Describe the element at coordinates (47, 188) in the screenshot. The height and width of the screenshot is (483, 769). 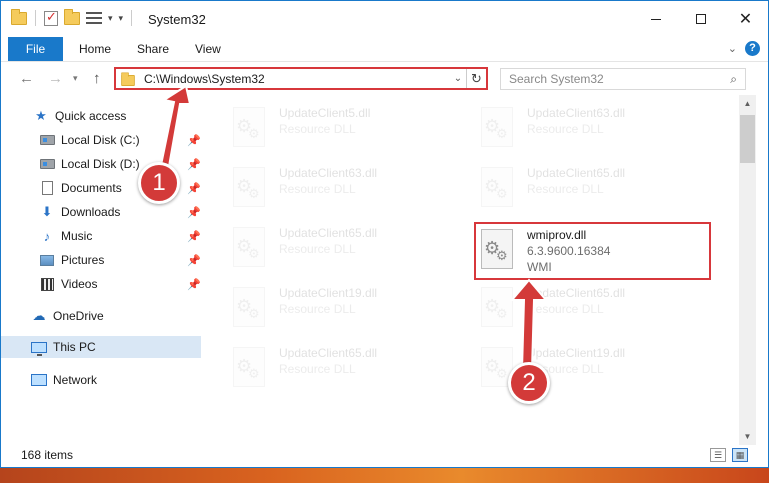
I see `documents-icon` at that location.